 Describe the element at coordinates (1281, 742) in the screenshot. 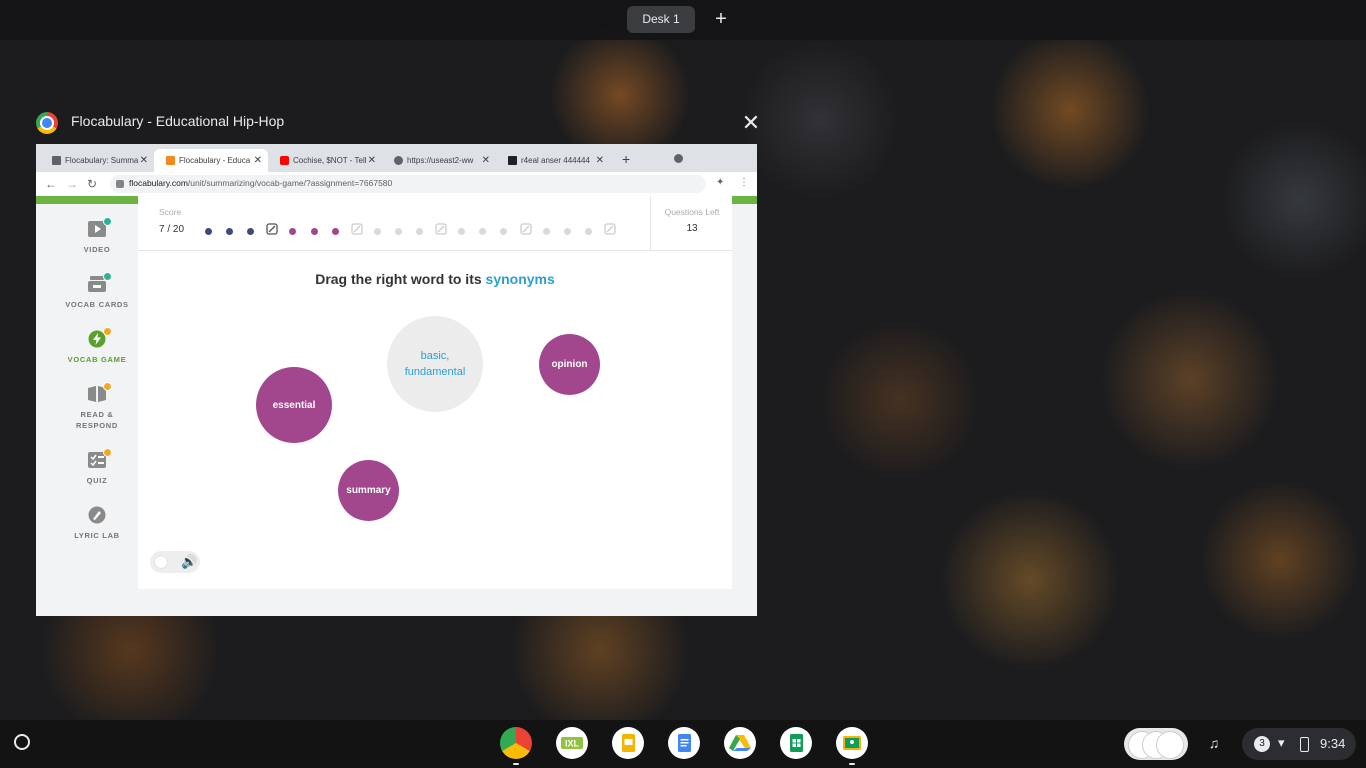

I see `wifi-icon: ▾` at that location.